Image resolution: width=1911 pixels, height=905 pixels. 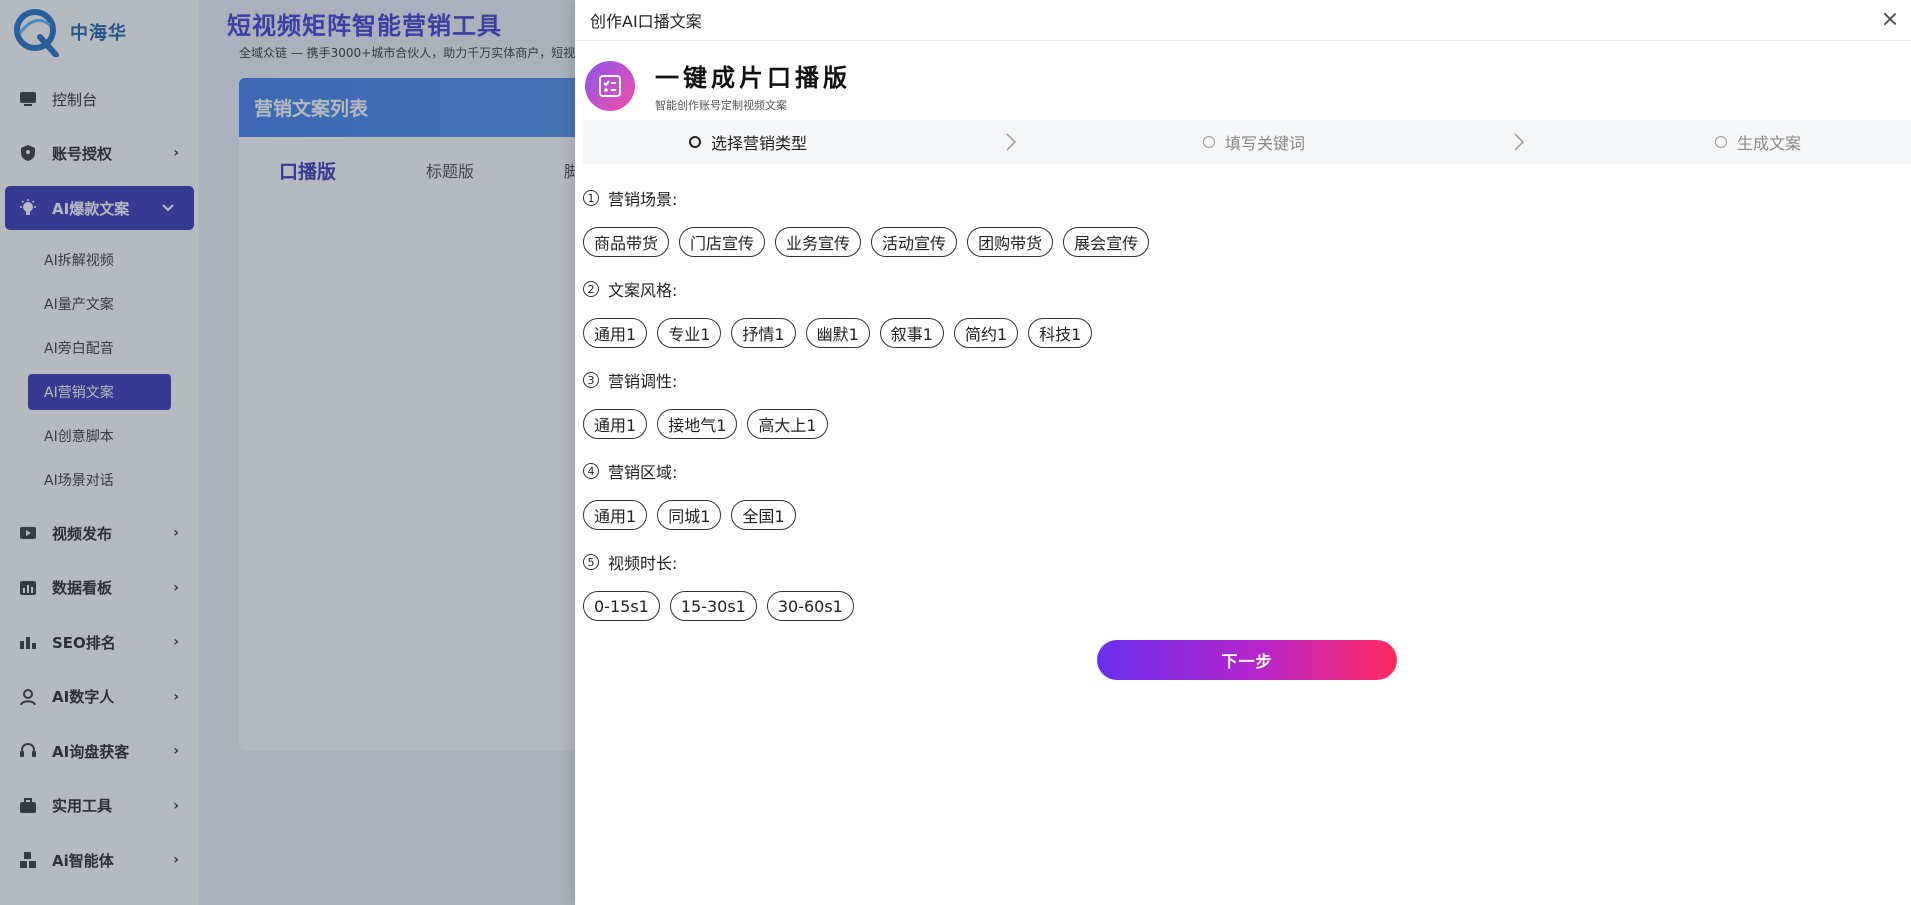 What do you see at coordinates (722, 242) in the screenshot?
I see `option-chip: 门店宣传` at bounding box center [722, 242].